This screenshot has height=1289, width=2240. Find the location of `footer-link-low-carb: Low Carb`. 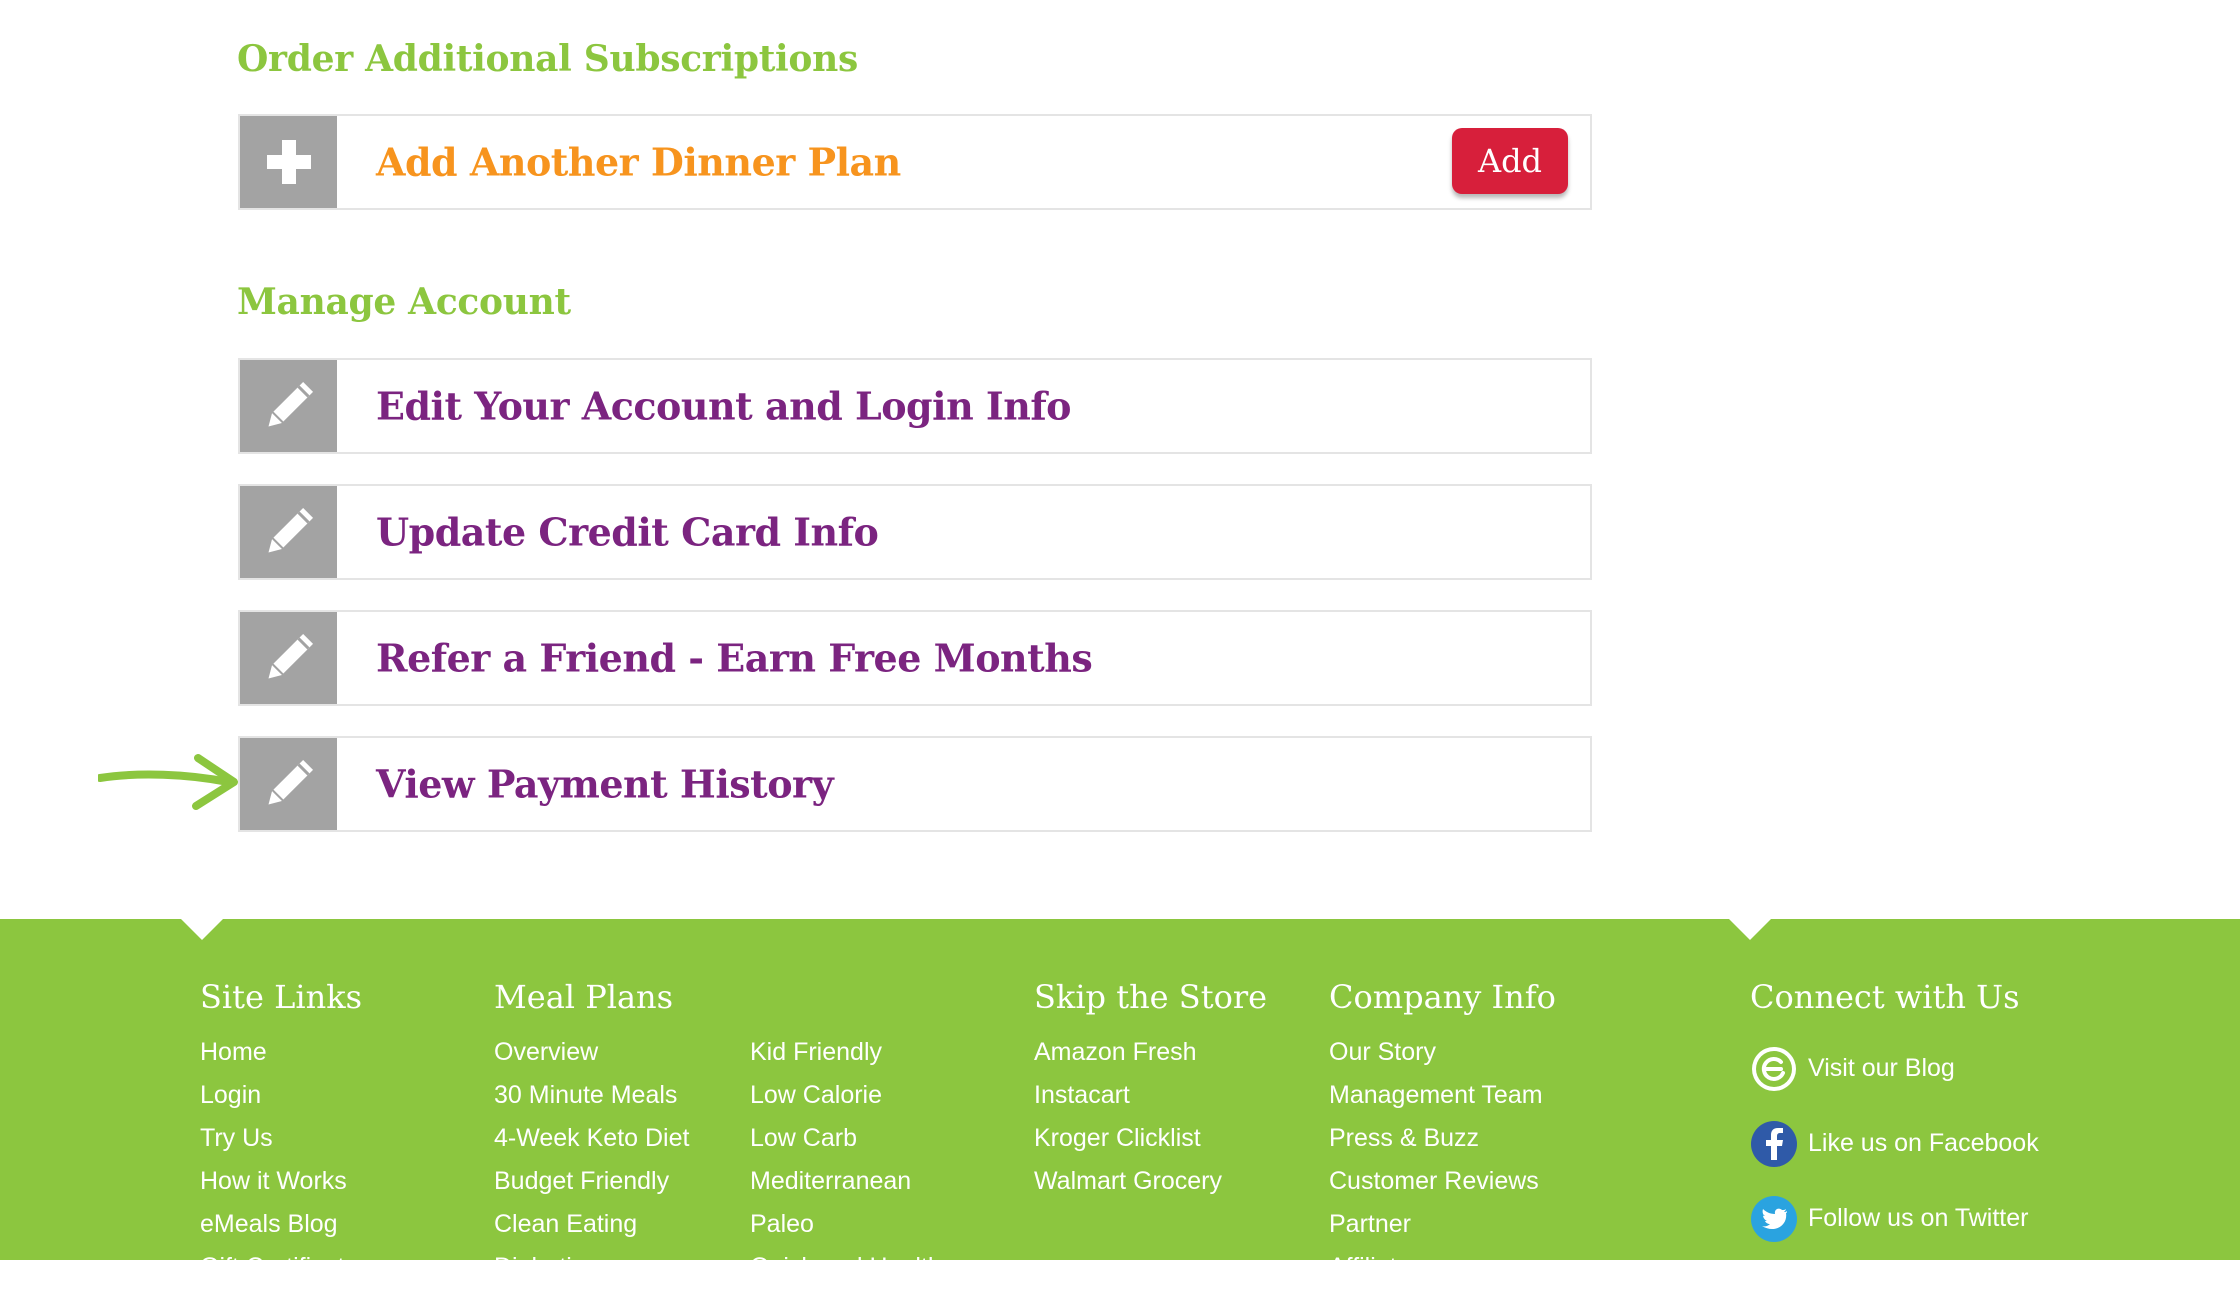

footer-link-low-carb: Low Carb is located at coordinates (852, 1138).